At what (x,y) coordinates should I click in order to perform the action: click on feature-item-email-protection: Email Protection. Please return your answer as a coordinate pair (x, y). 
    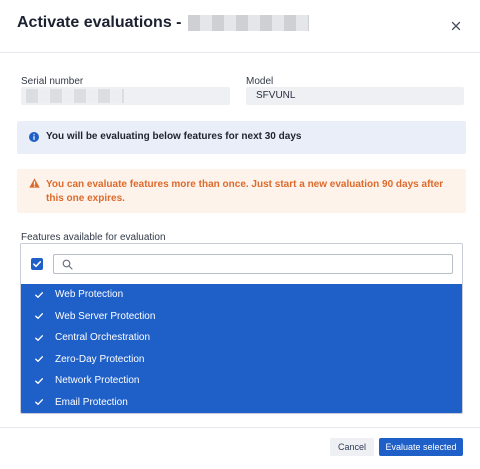
    Looking at the image, I should click on (241, 403).